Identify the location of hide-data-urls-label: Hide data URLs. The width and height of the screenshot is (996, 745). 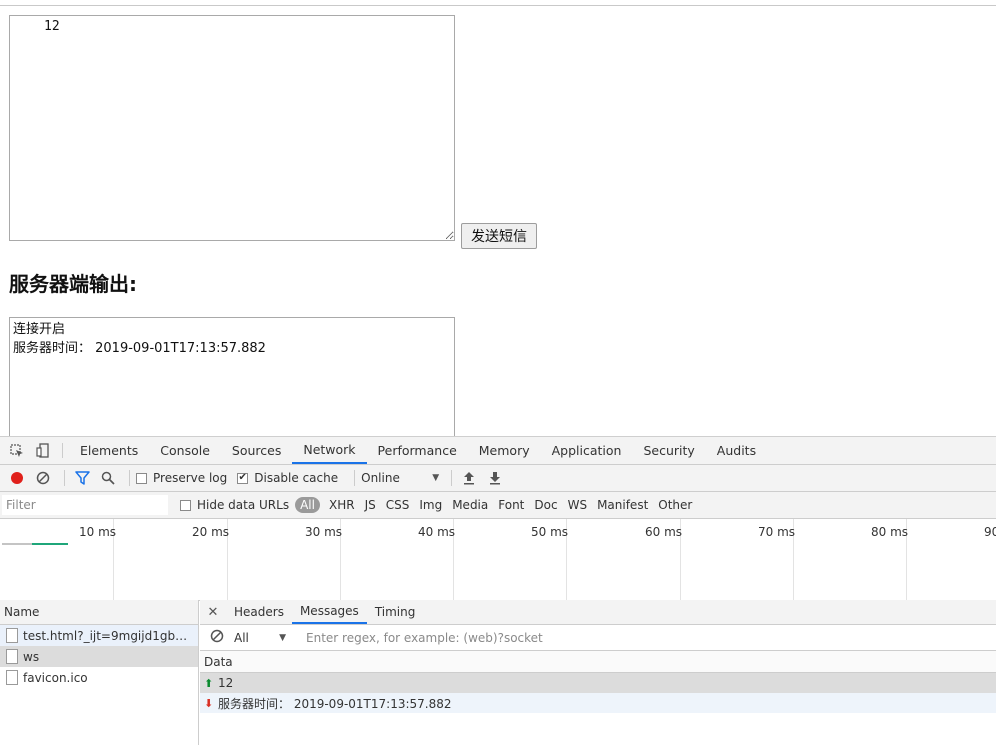
(243, 505).